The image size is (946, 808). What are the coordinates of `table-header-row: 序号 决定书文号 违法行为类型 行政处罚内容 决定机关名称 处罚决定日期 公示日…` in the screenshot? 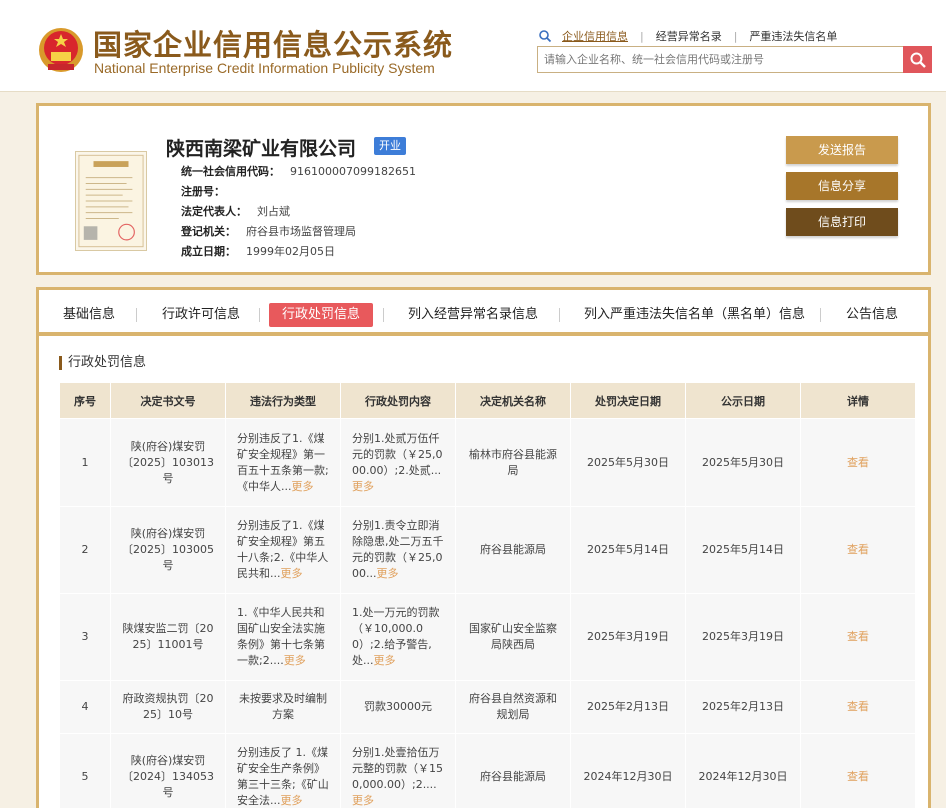 It's located at (487, 400).